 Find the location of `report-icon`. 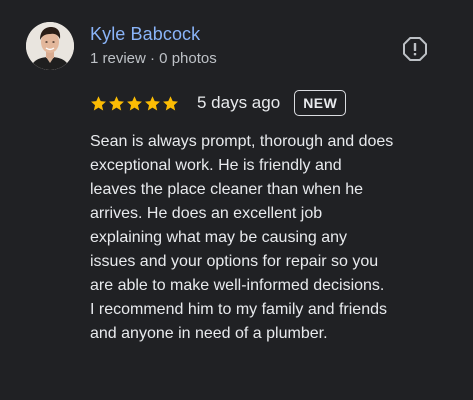

report-icon is located at coordinates (415, 49).